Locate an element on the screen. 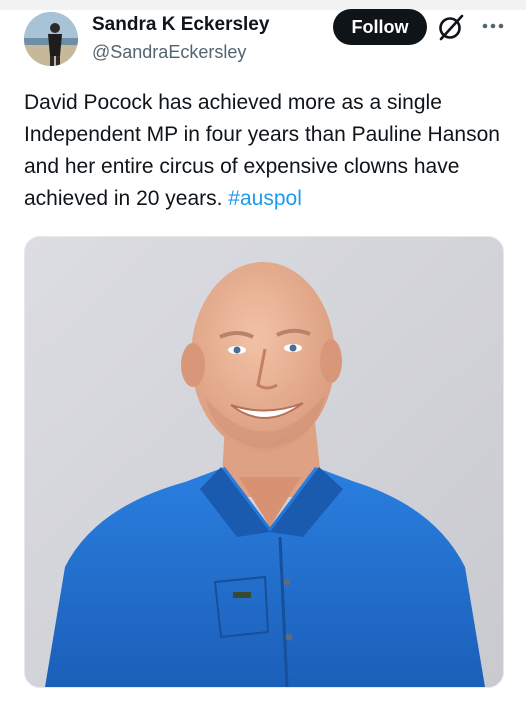 The height and width of the screenshot is (701, 526). avatar-image is located at coordinates (51, 39).